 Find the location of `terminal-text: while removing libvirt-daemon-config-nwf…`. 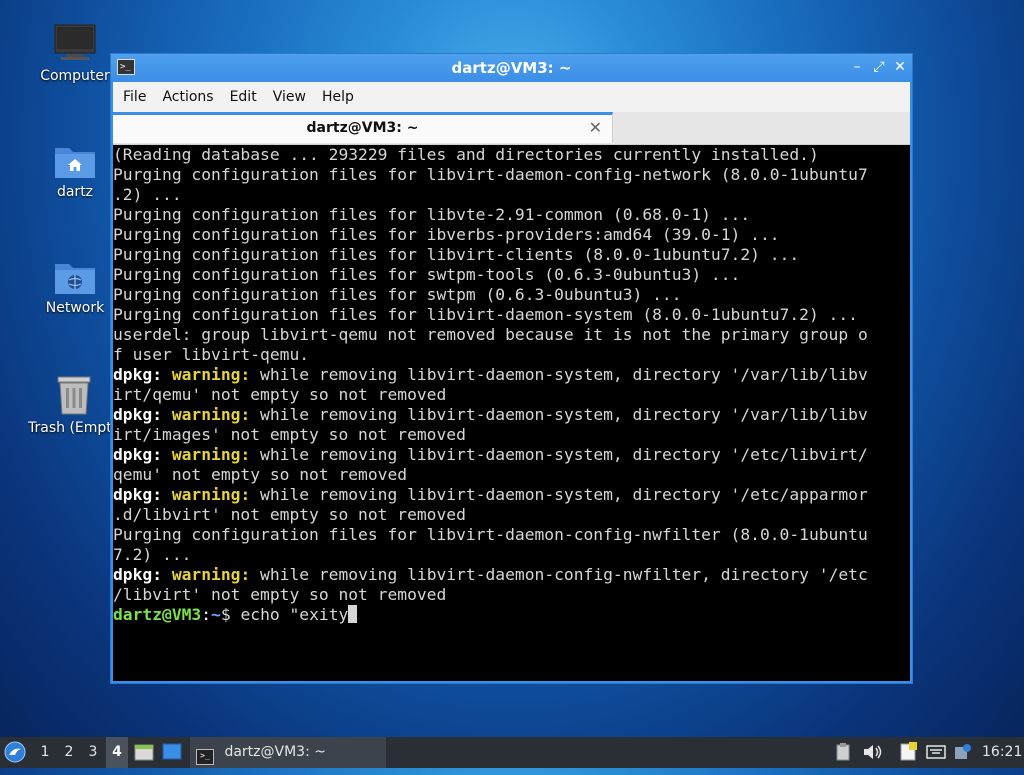

terminal-text: while removing libvirt-daemon-config-nwf… is located at coordinates (559, 574).